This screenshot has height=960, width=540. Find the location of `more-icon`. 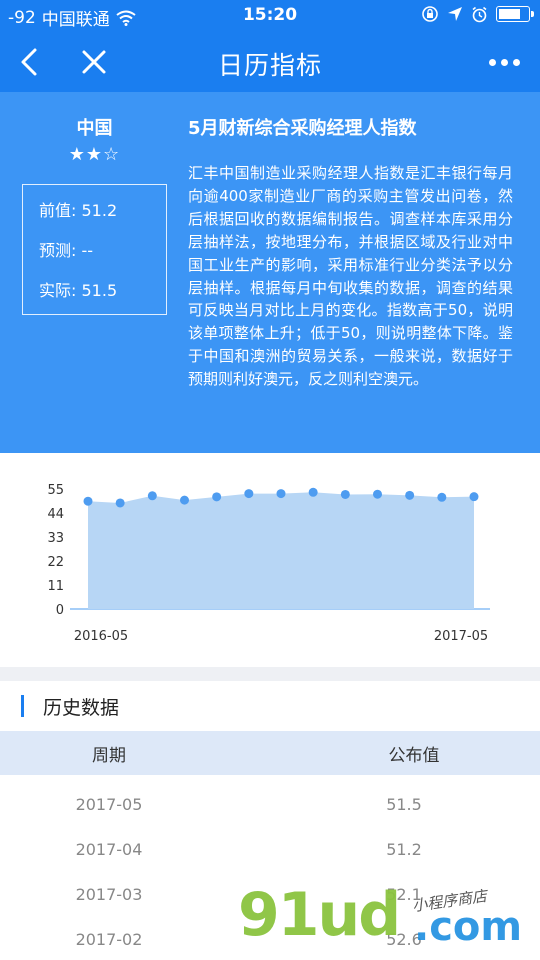

more-icon is located at coordinates (504, 62).